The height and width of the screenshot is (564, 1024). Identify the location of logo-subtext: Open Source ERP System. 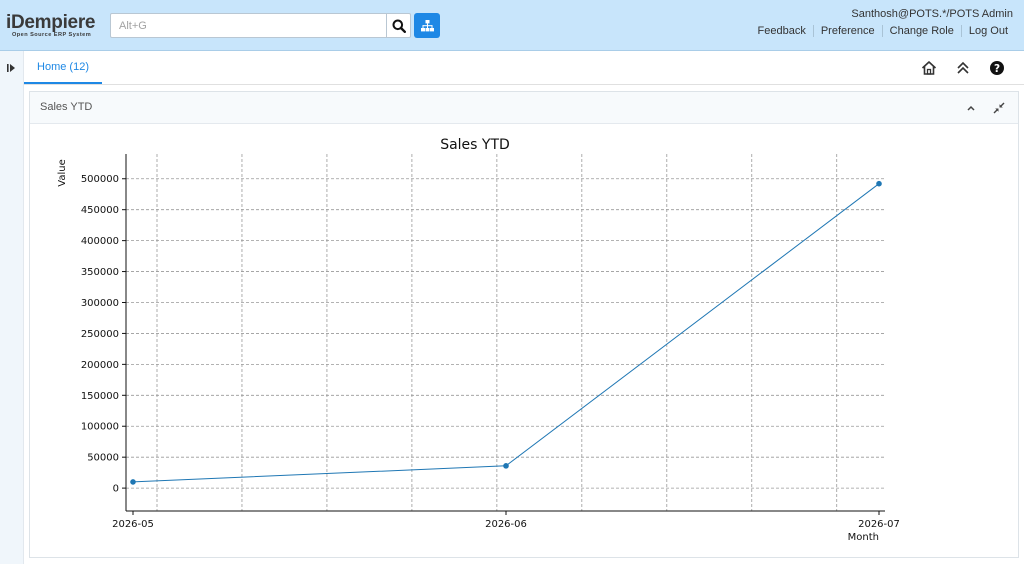
(52, 35).